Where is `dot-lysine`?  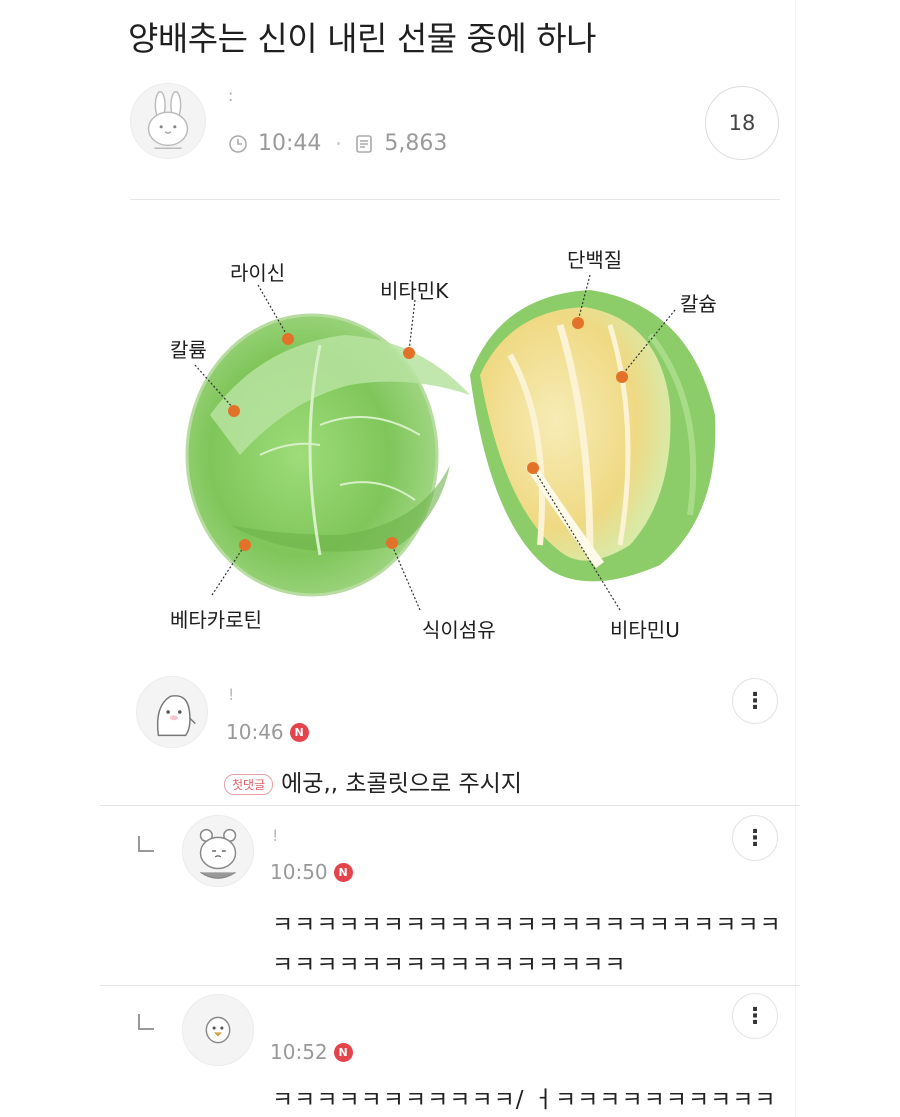
dot-lysine is located at coordinates (288, 339).